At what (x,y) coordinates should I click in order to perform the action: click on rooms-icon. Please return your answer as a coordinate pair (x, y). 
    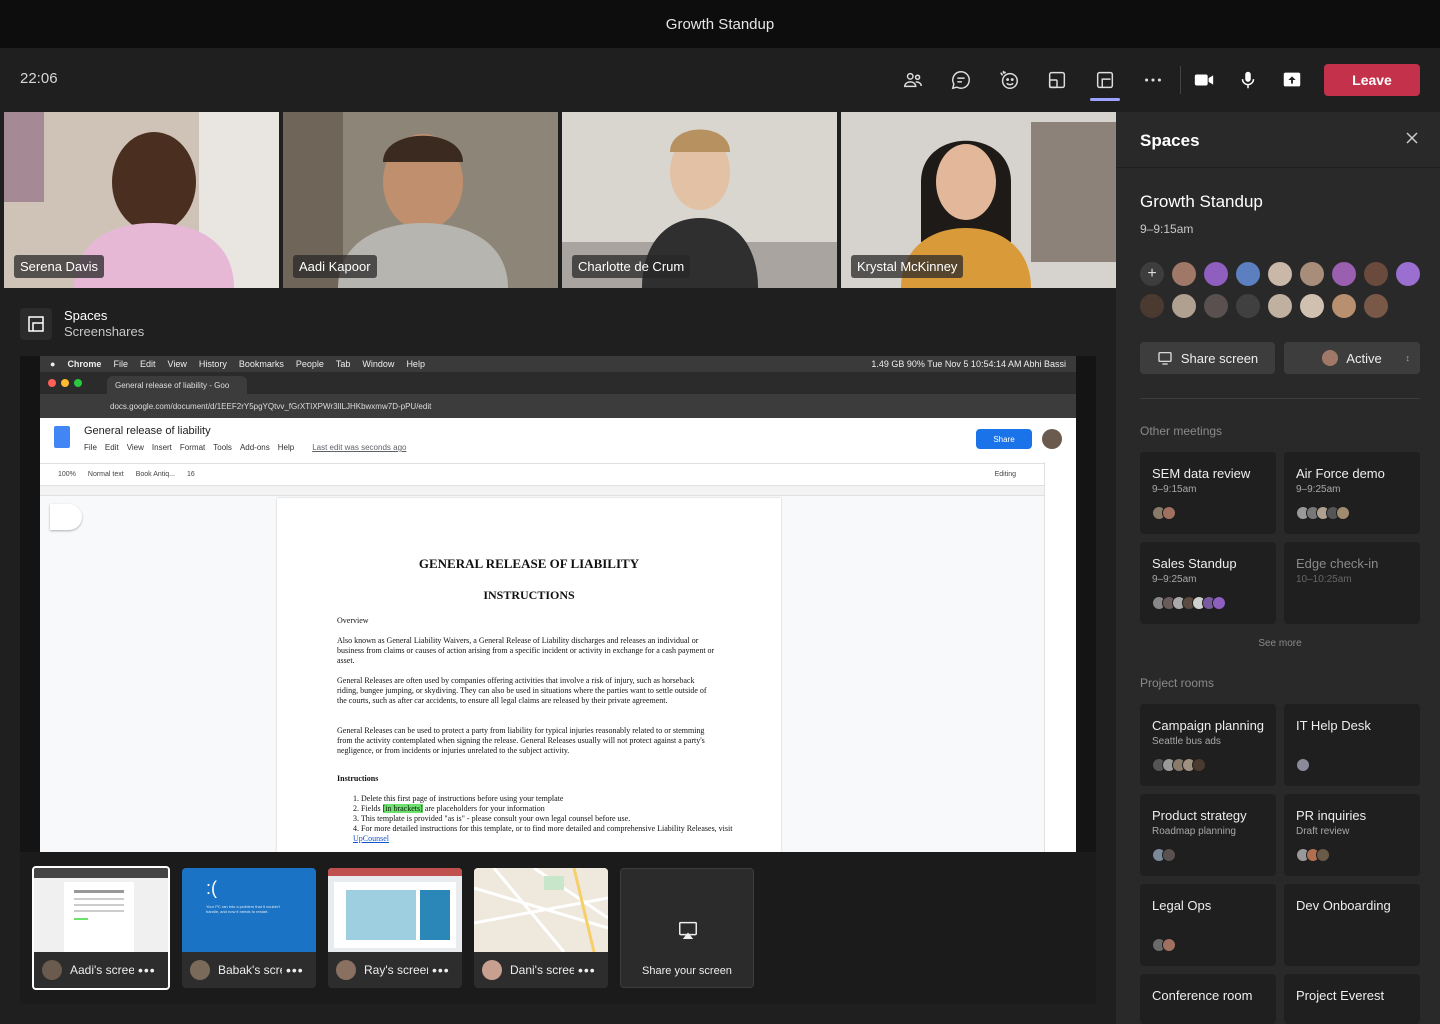
    Looking at the image, I should click on (1057, 80).